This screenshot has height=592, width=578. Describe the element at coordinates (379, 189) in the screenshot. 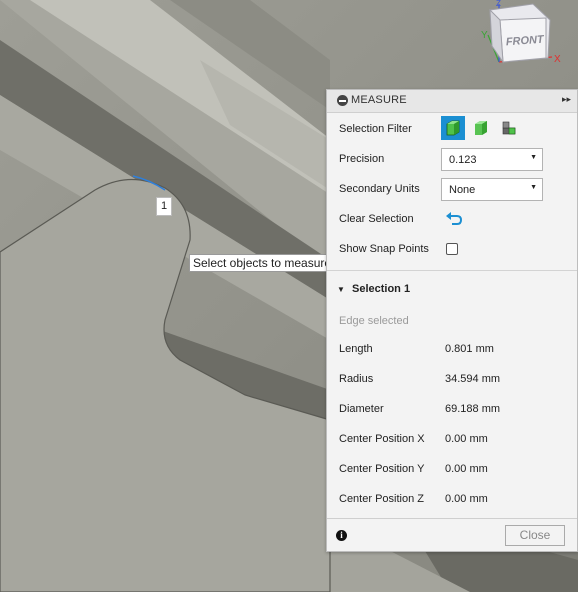

I see `secondary-units-label: Secondary Units` at that location.